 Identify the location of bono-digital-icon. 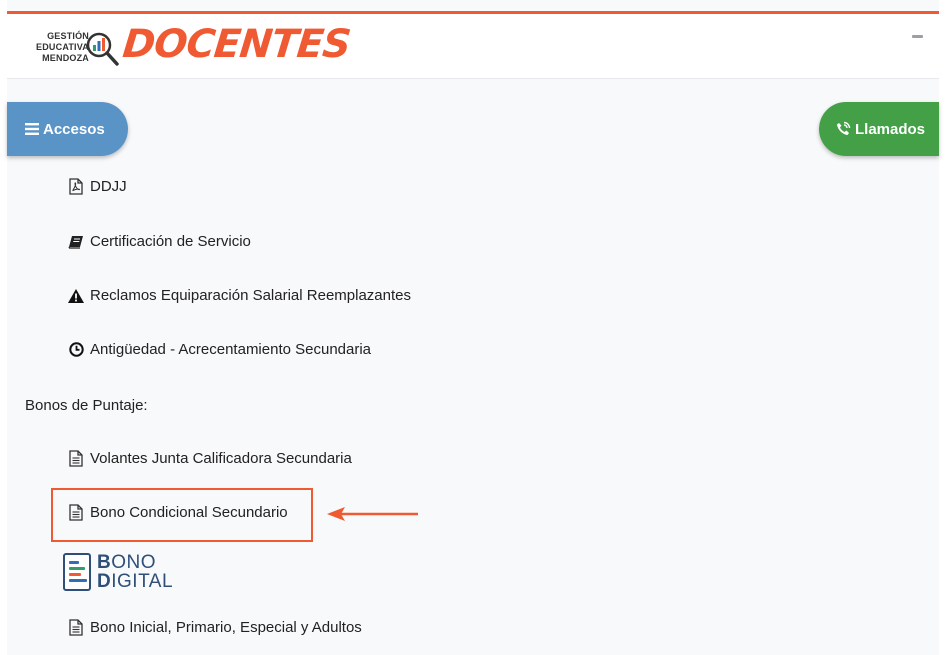
(77, 572).